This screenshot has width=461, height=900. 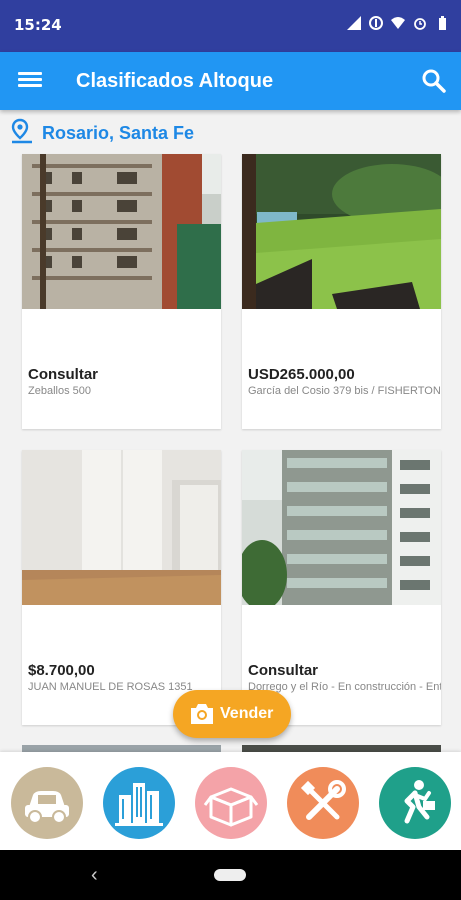 What do you see at coordinates (202, 714) in the screenshot?
I see `camera-icon` at bounding box center [202, 714].